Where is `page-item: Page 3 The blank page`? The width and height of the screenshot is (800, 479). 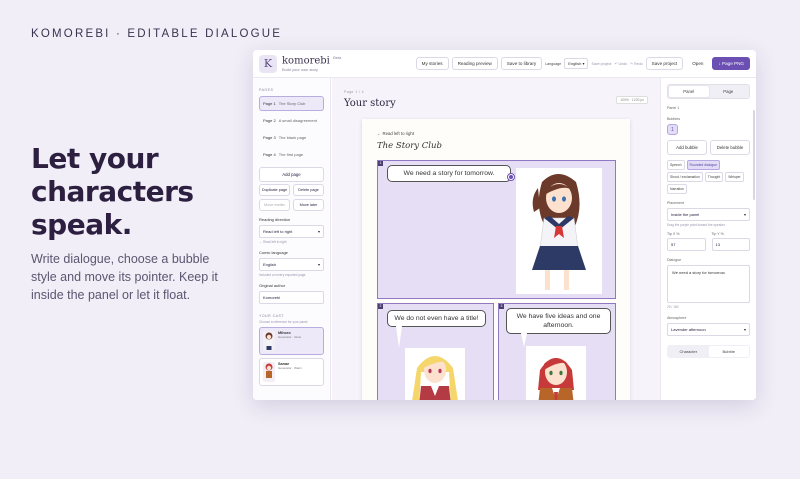 page-item: Page 3 The blank page is located at coordinates (291, 137).